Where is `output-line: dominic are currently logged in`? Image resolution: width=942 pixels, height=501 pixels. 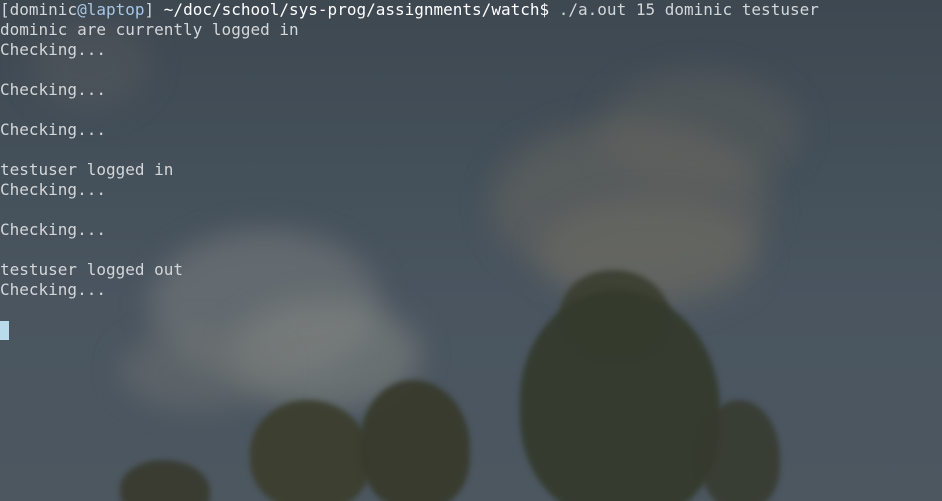 output-line: dominic are currently logged in is located at coordinates (149, 29).